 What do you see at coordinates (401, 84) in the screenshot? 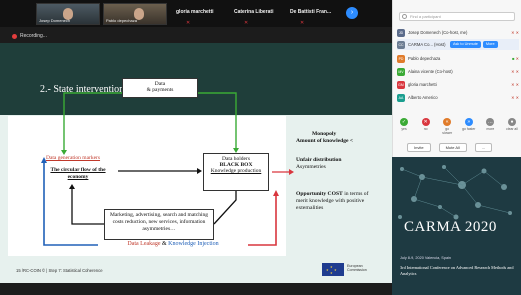
I see `avatar: GM` at bounding box center [401, 84].